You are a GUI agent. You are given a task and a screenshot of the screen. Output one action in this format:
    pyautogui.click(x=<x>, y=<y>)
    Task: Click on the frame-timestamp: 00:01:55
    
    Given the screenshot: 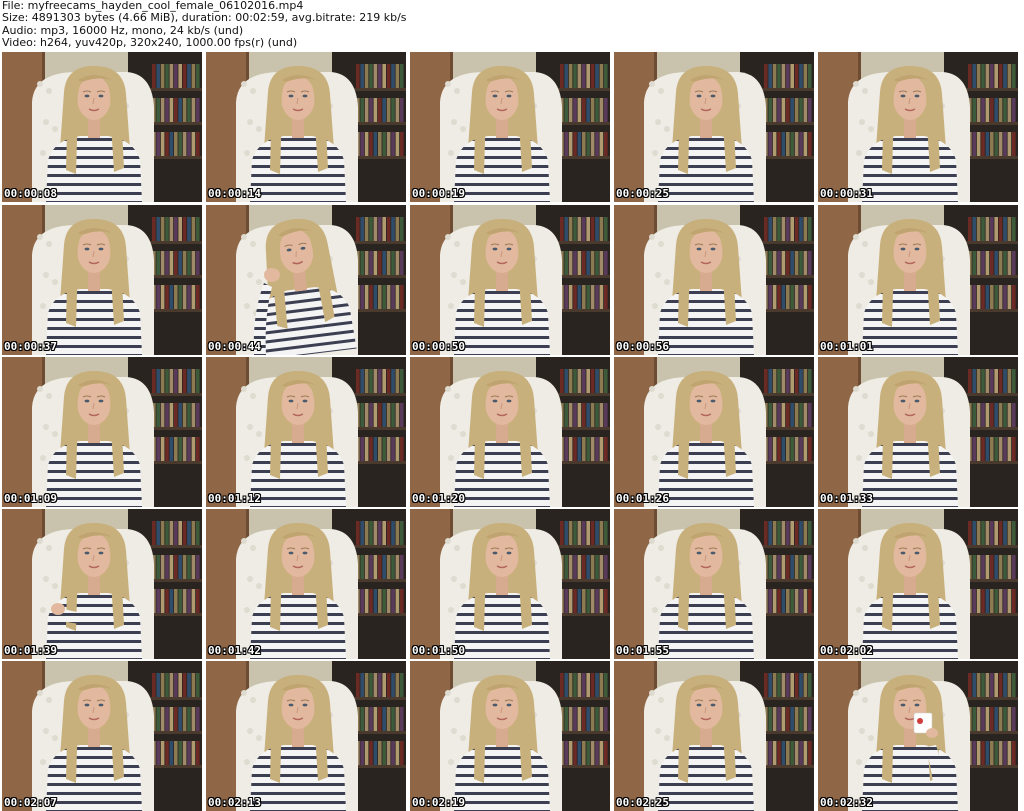 What is the action you would take?
    pyautogui.click(x=642, y=650)
    